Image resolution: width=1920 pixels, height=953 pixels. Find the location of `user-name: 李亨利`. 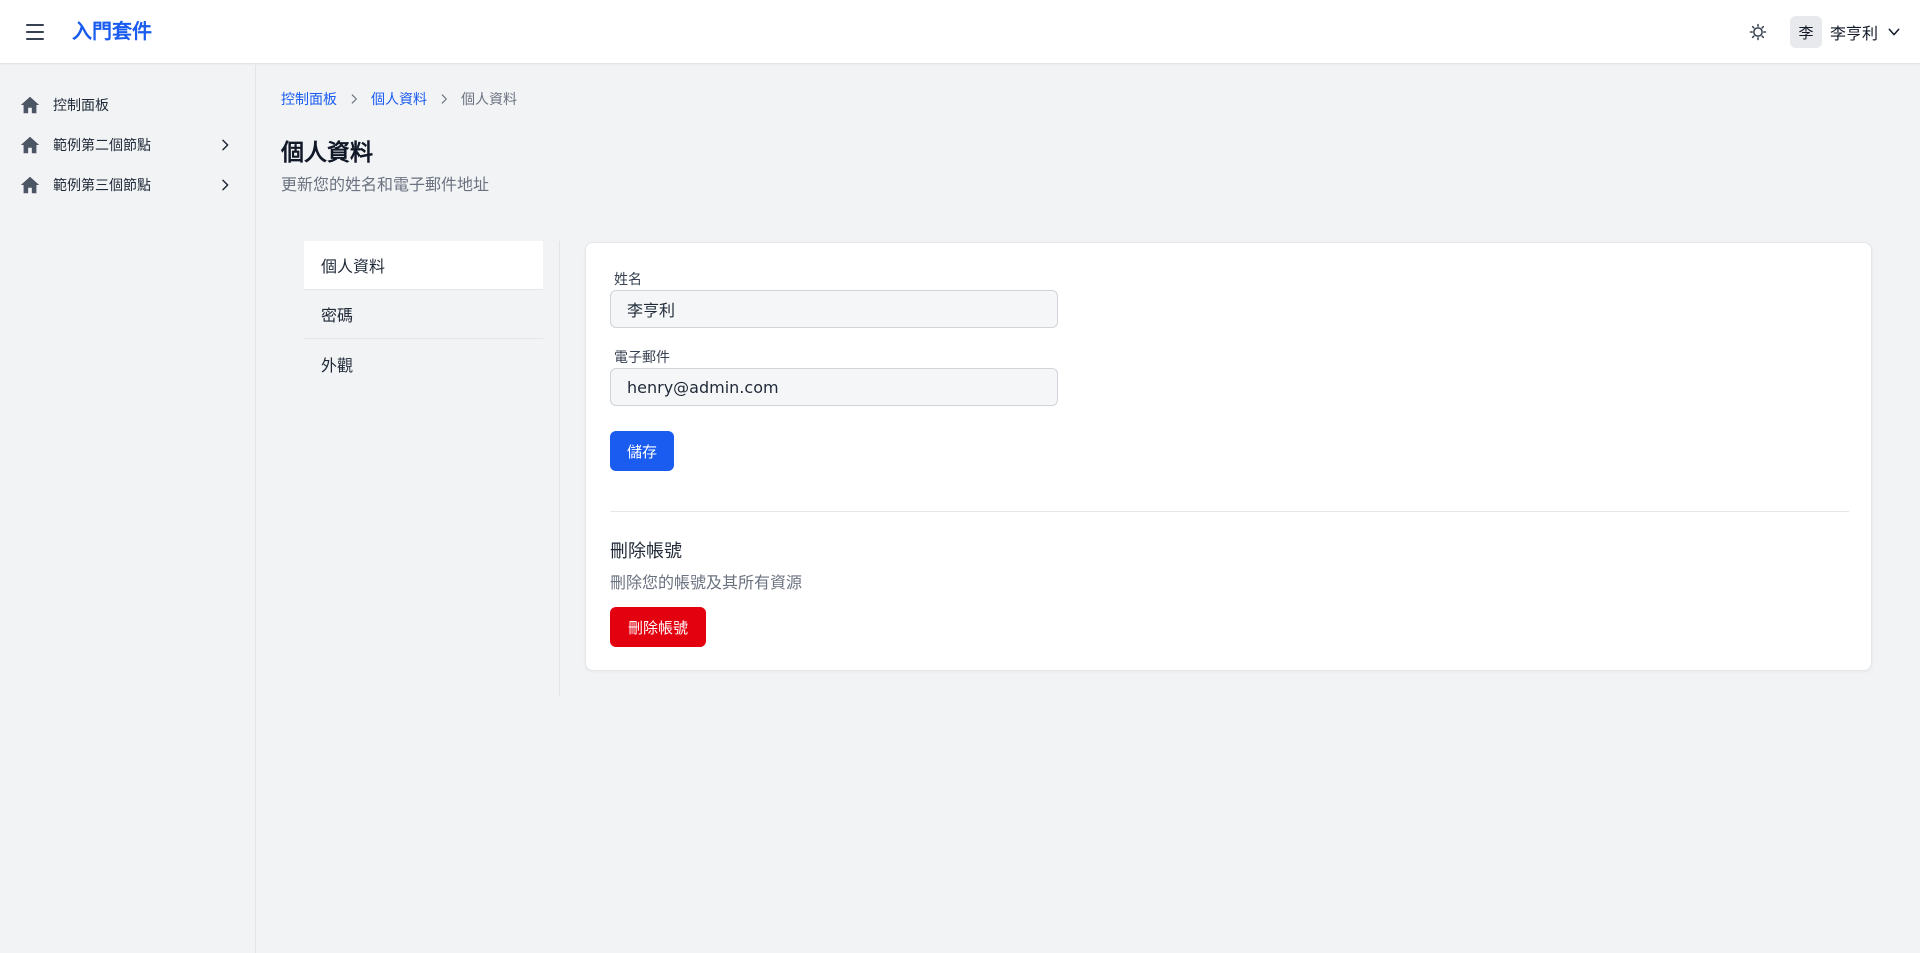

user-name: 李亨利 is located at coordinates (1854, 33).